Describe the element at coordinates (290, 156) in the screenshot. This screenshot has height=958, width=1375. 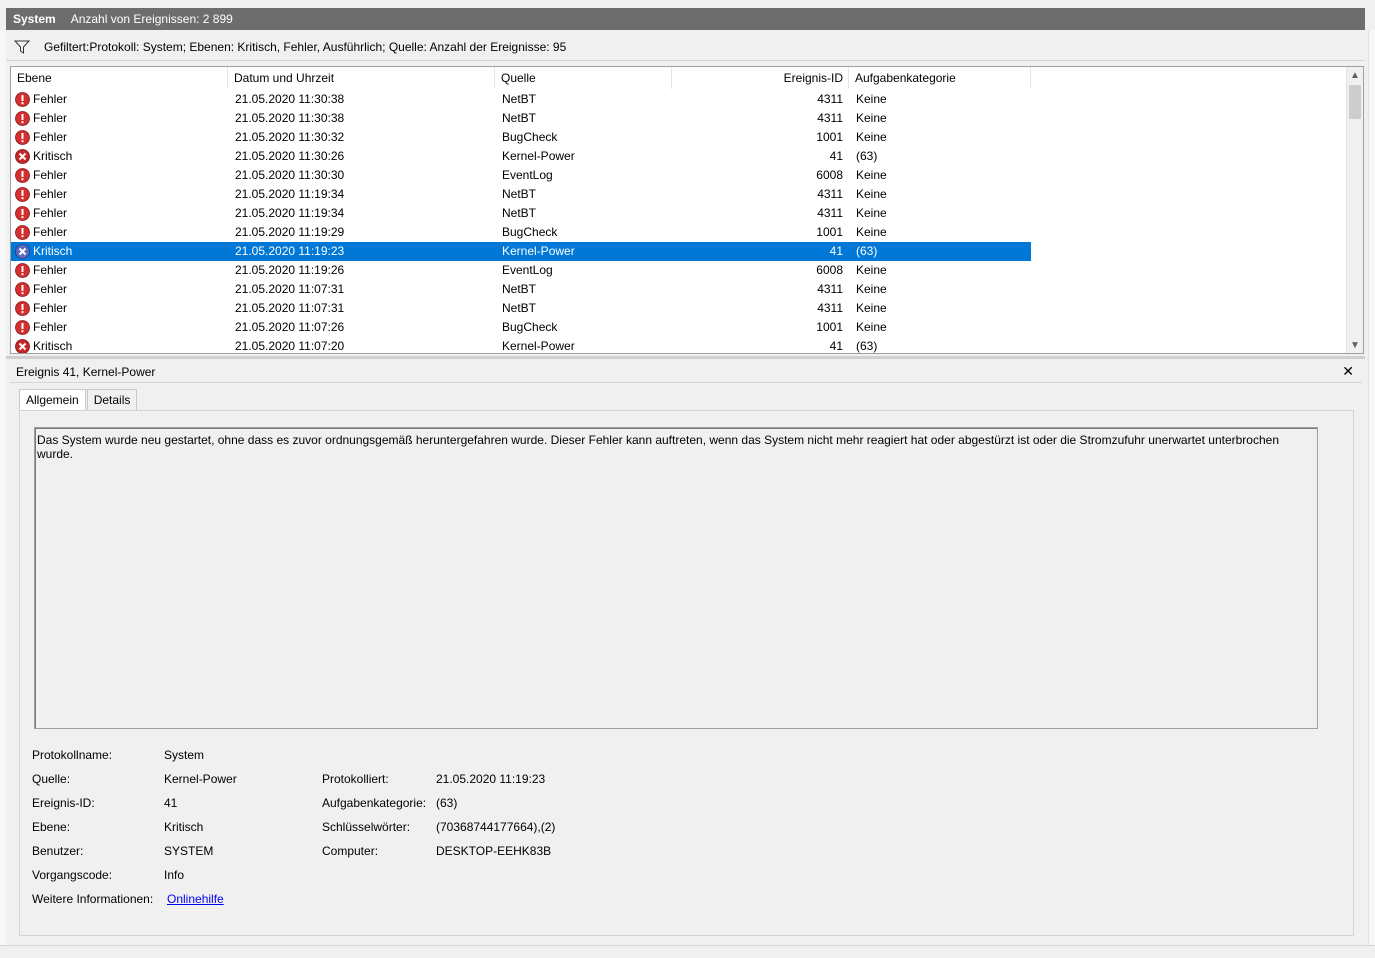
I see `cell-date: 21.05.2020 11:30:26` at that location.